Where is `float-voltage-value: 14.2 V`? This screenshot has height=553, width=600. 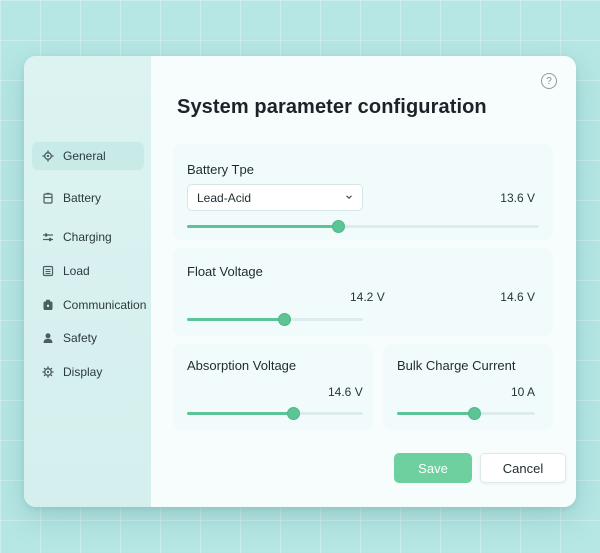 float-voltage-value: 14.2 V is located at coordinates (367, 297).